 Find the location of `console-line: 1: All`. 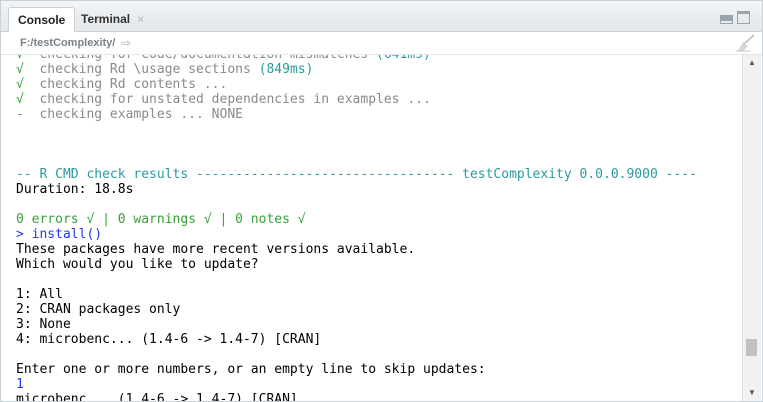

console-line: 1: All is located at coordinates (356, 294).